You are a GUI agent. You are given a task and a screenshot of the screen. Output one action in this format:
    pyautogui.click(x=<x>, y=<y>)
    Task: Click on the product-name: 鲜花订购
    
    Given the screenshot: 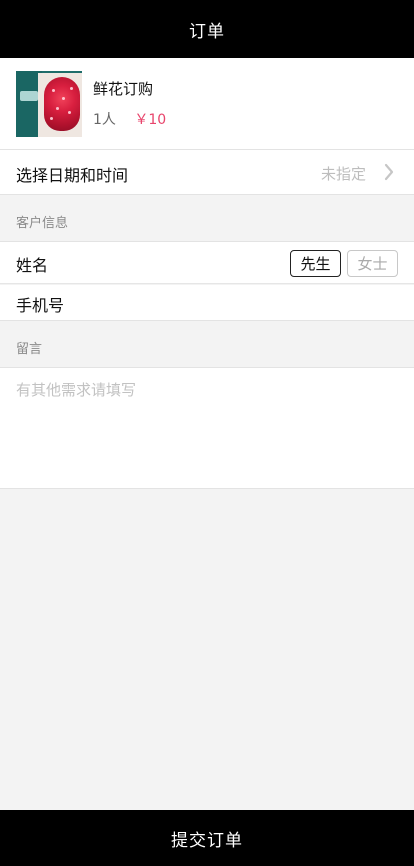 What is the action you would take?
    pyautogui.click(x=123, y=89)
    